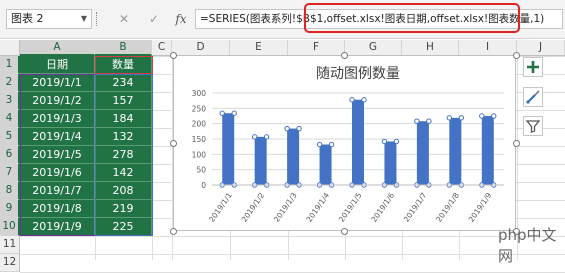  Describe the element at coordinates (10, 83) in the screenshot. I see `row-header-2: 2` at that location.